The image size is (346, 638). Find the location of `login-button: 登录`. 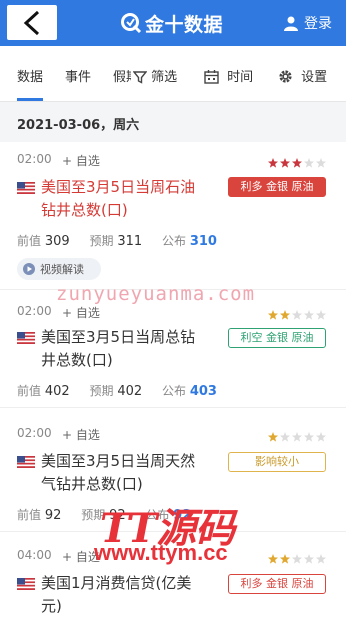

login-button: 登录 is located at coordinates (308, 23).